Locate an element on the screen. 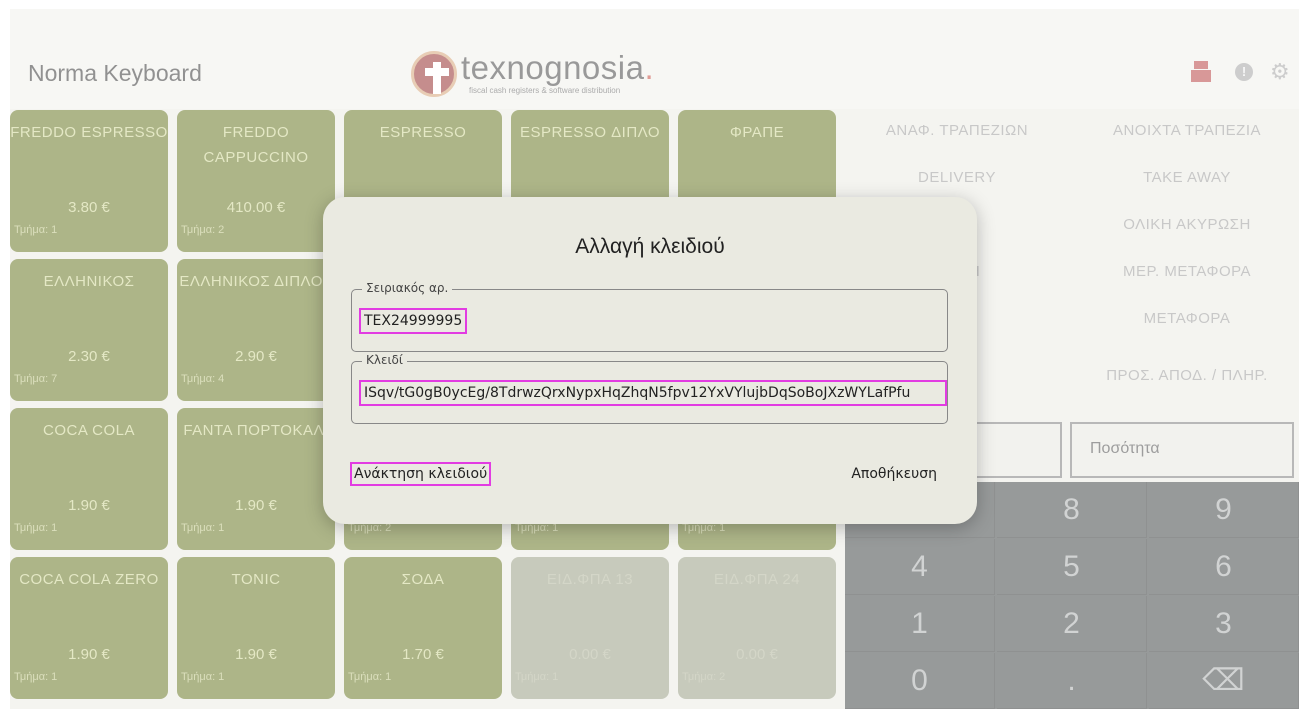 The image size is (1299, 709). recover-key-button: Ανάκτηση κλειδιού is located at coordinates (420, 474).